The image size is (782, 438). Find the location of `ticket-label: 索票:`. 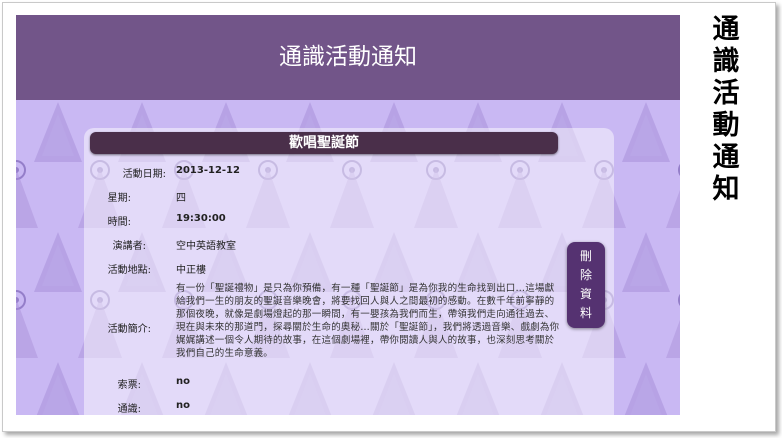

ticket-label: 索票: is located at coordinates (129, 385).